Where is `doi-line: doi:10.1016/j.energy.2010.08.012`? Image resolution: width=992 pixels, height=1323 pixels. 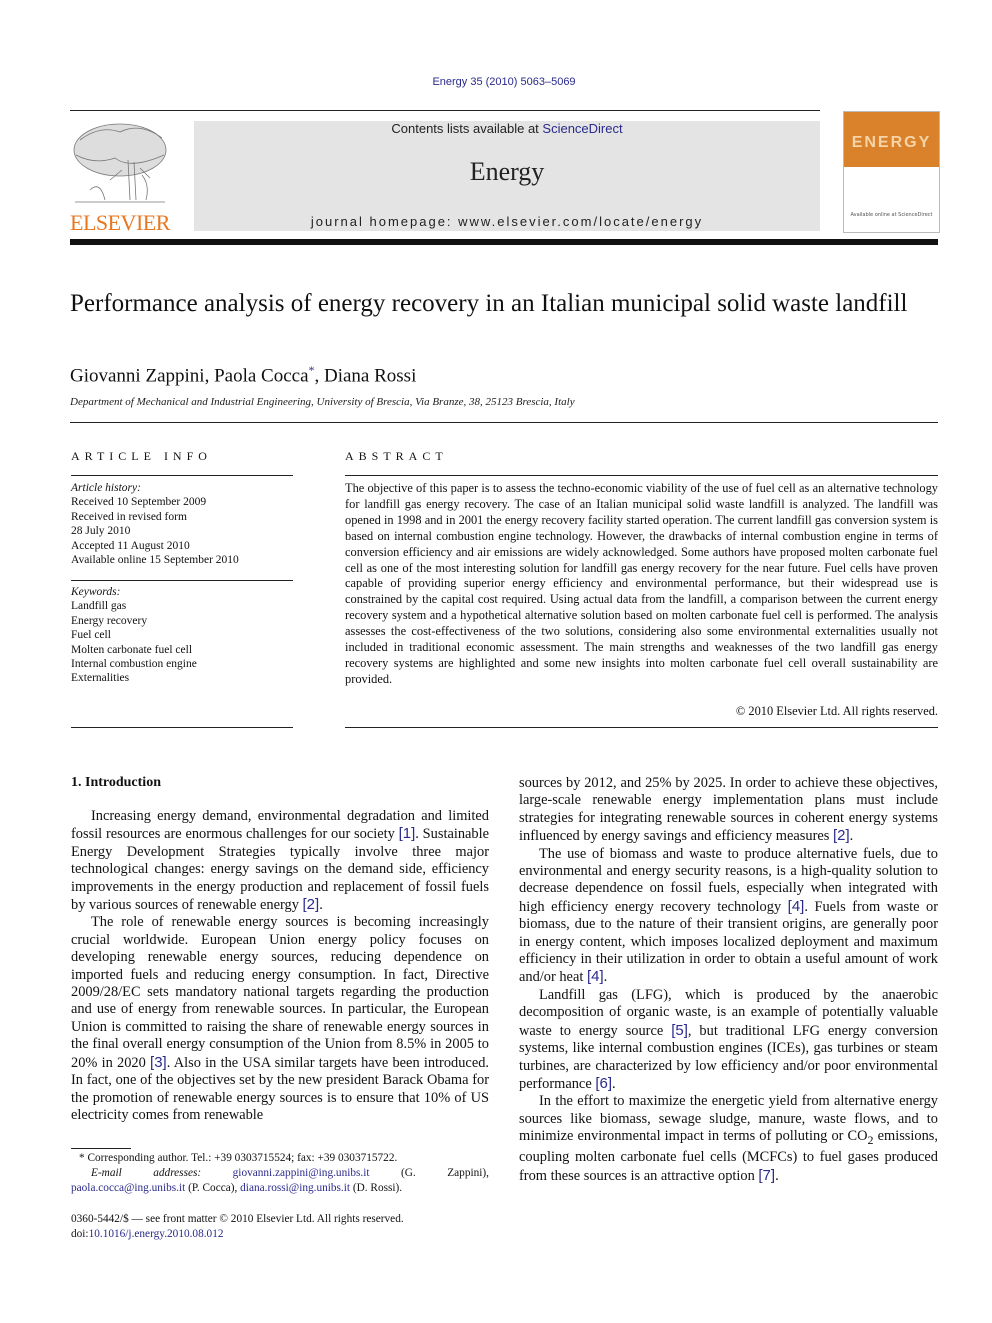
doi-line: doi:10.1016/j.energy.2010.08.012 is located at coordinates (147, 1233).